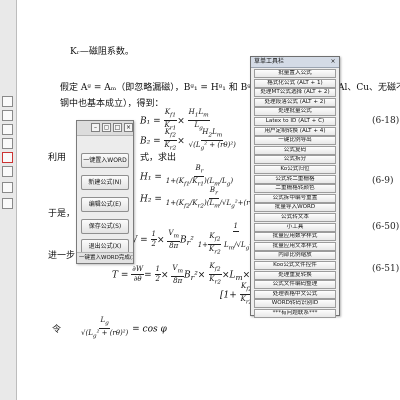 This screenshot has width=400, height=400. Describe the element at coordinates (62, 256) in the screenshot. I see `text-jinyibu: 进一步` at that location.